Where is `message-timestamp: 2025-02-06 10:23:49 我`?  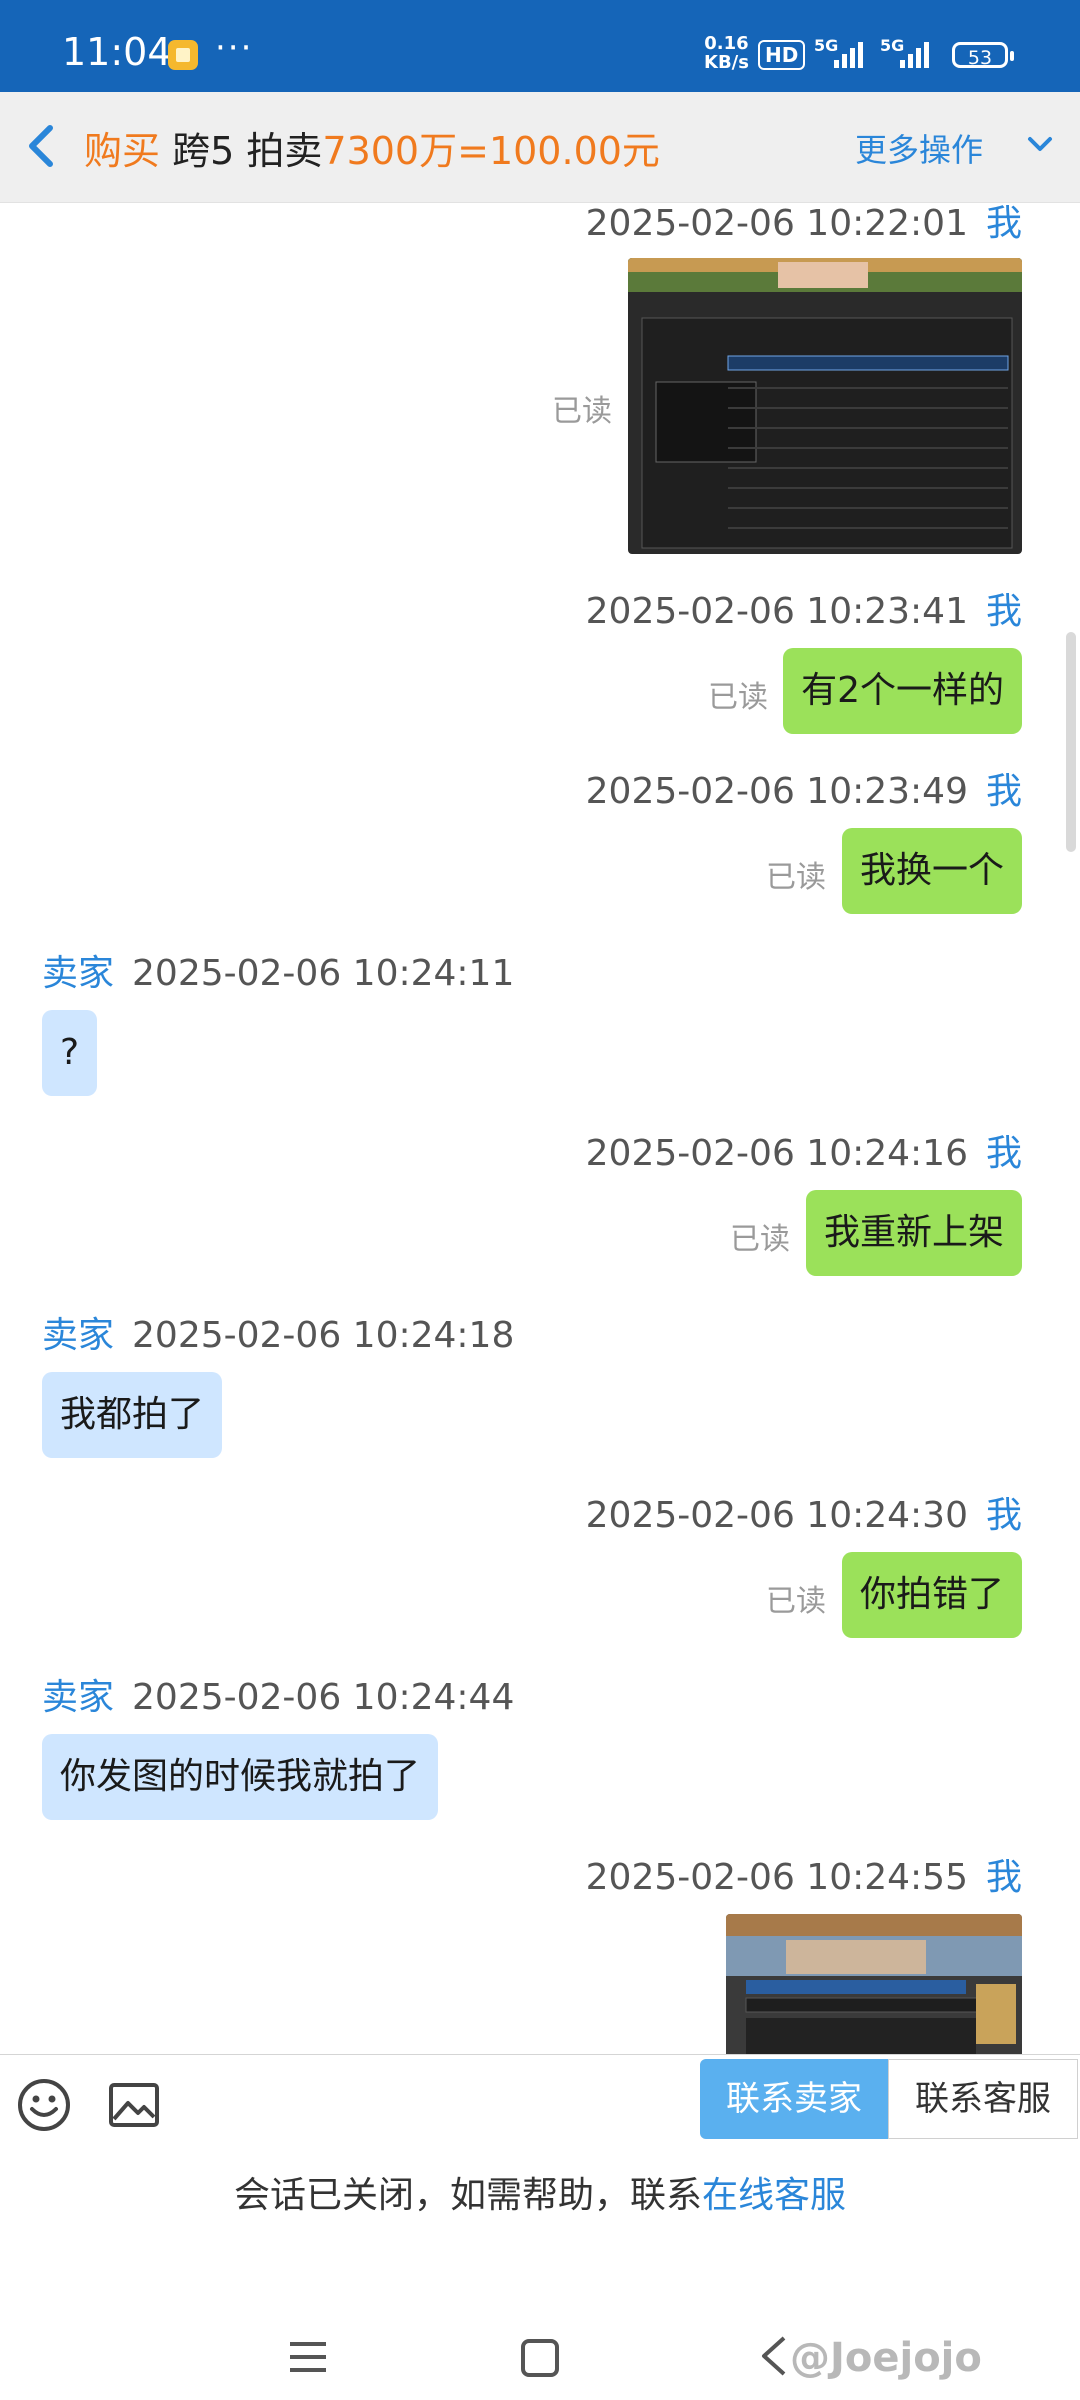 message-timestamp: 2025-02-06 10:23:49 我 is located at coordinates (803, 791).